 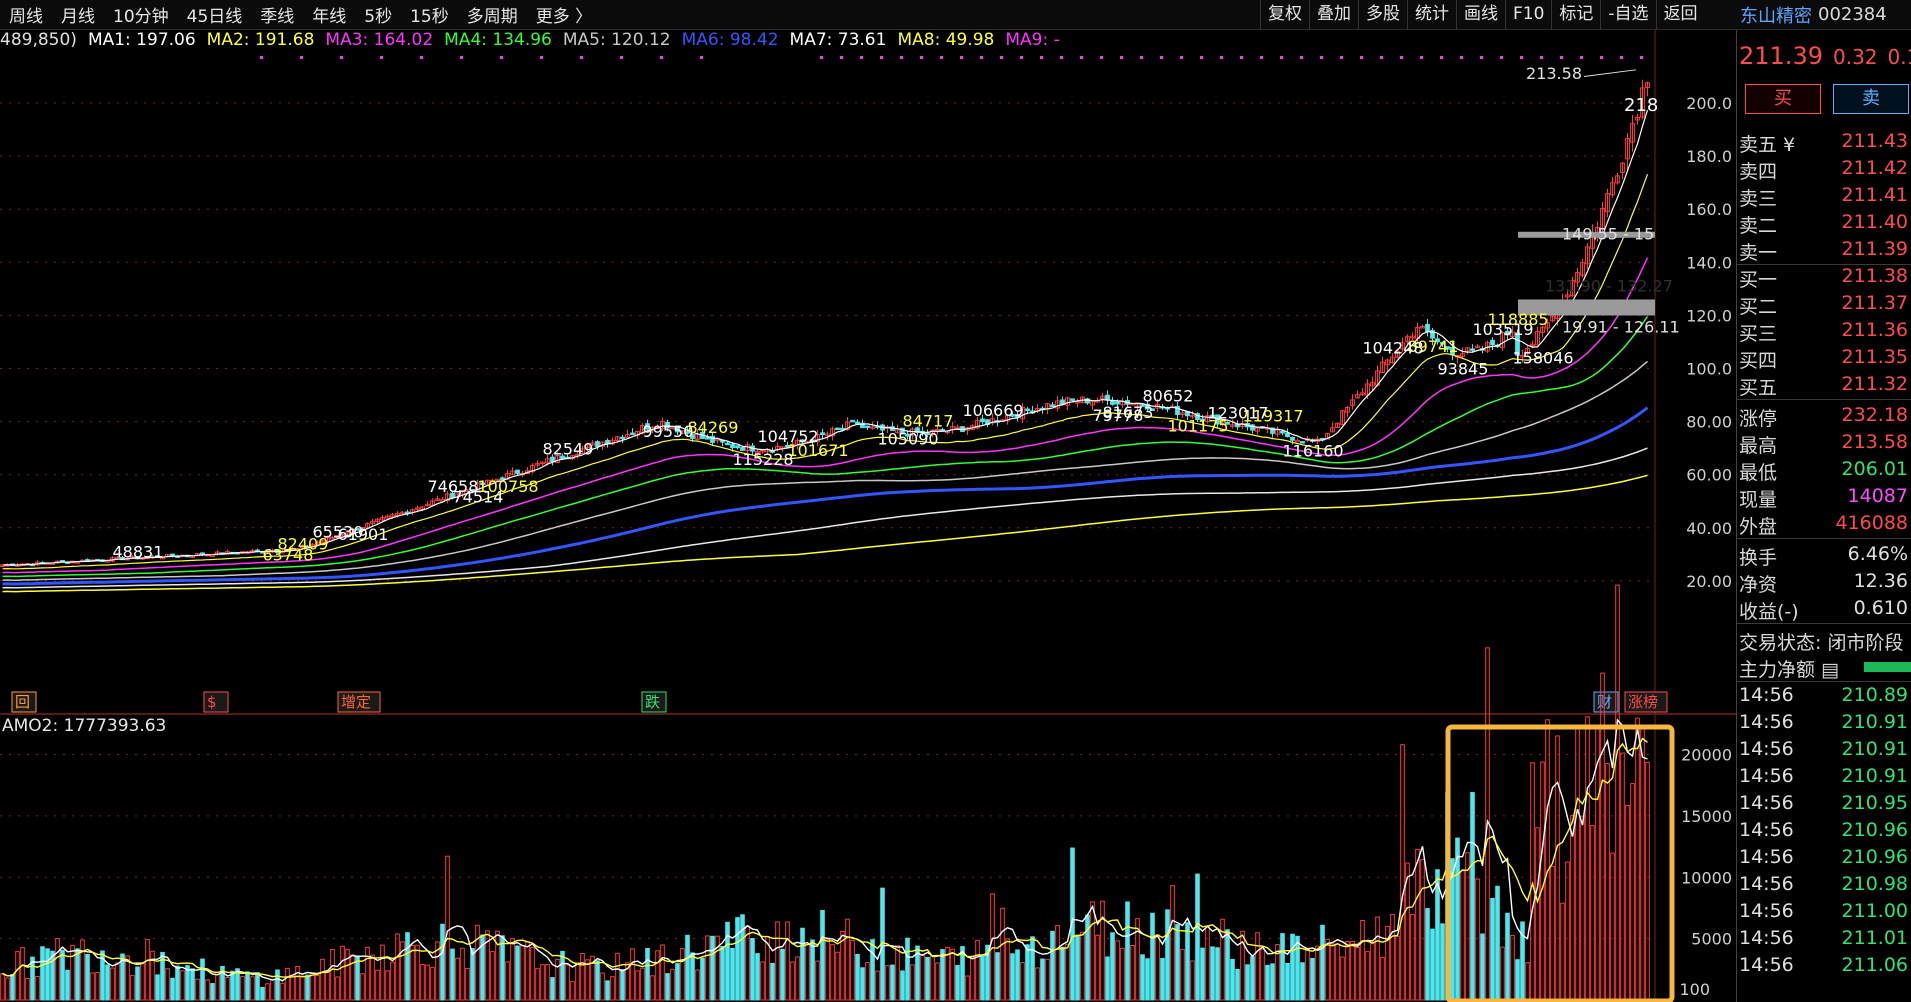 What do you see at coordinates (1824, 416) in the screenshot?
I see `stat-row-0: 涨停 232.18` at bounding box center [1824, 416].